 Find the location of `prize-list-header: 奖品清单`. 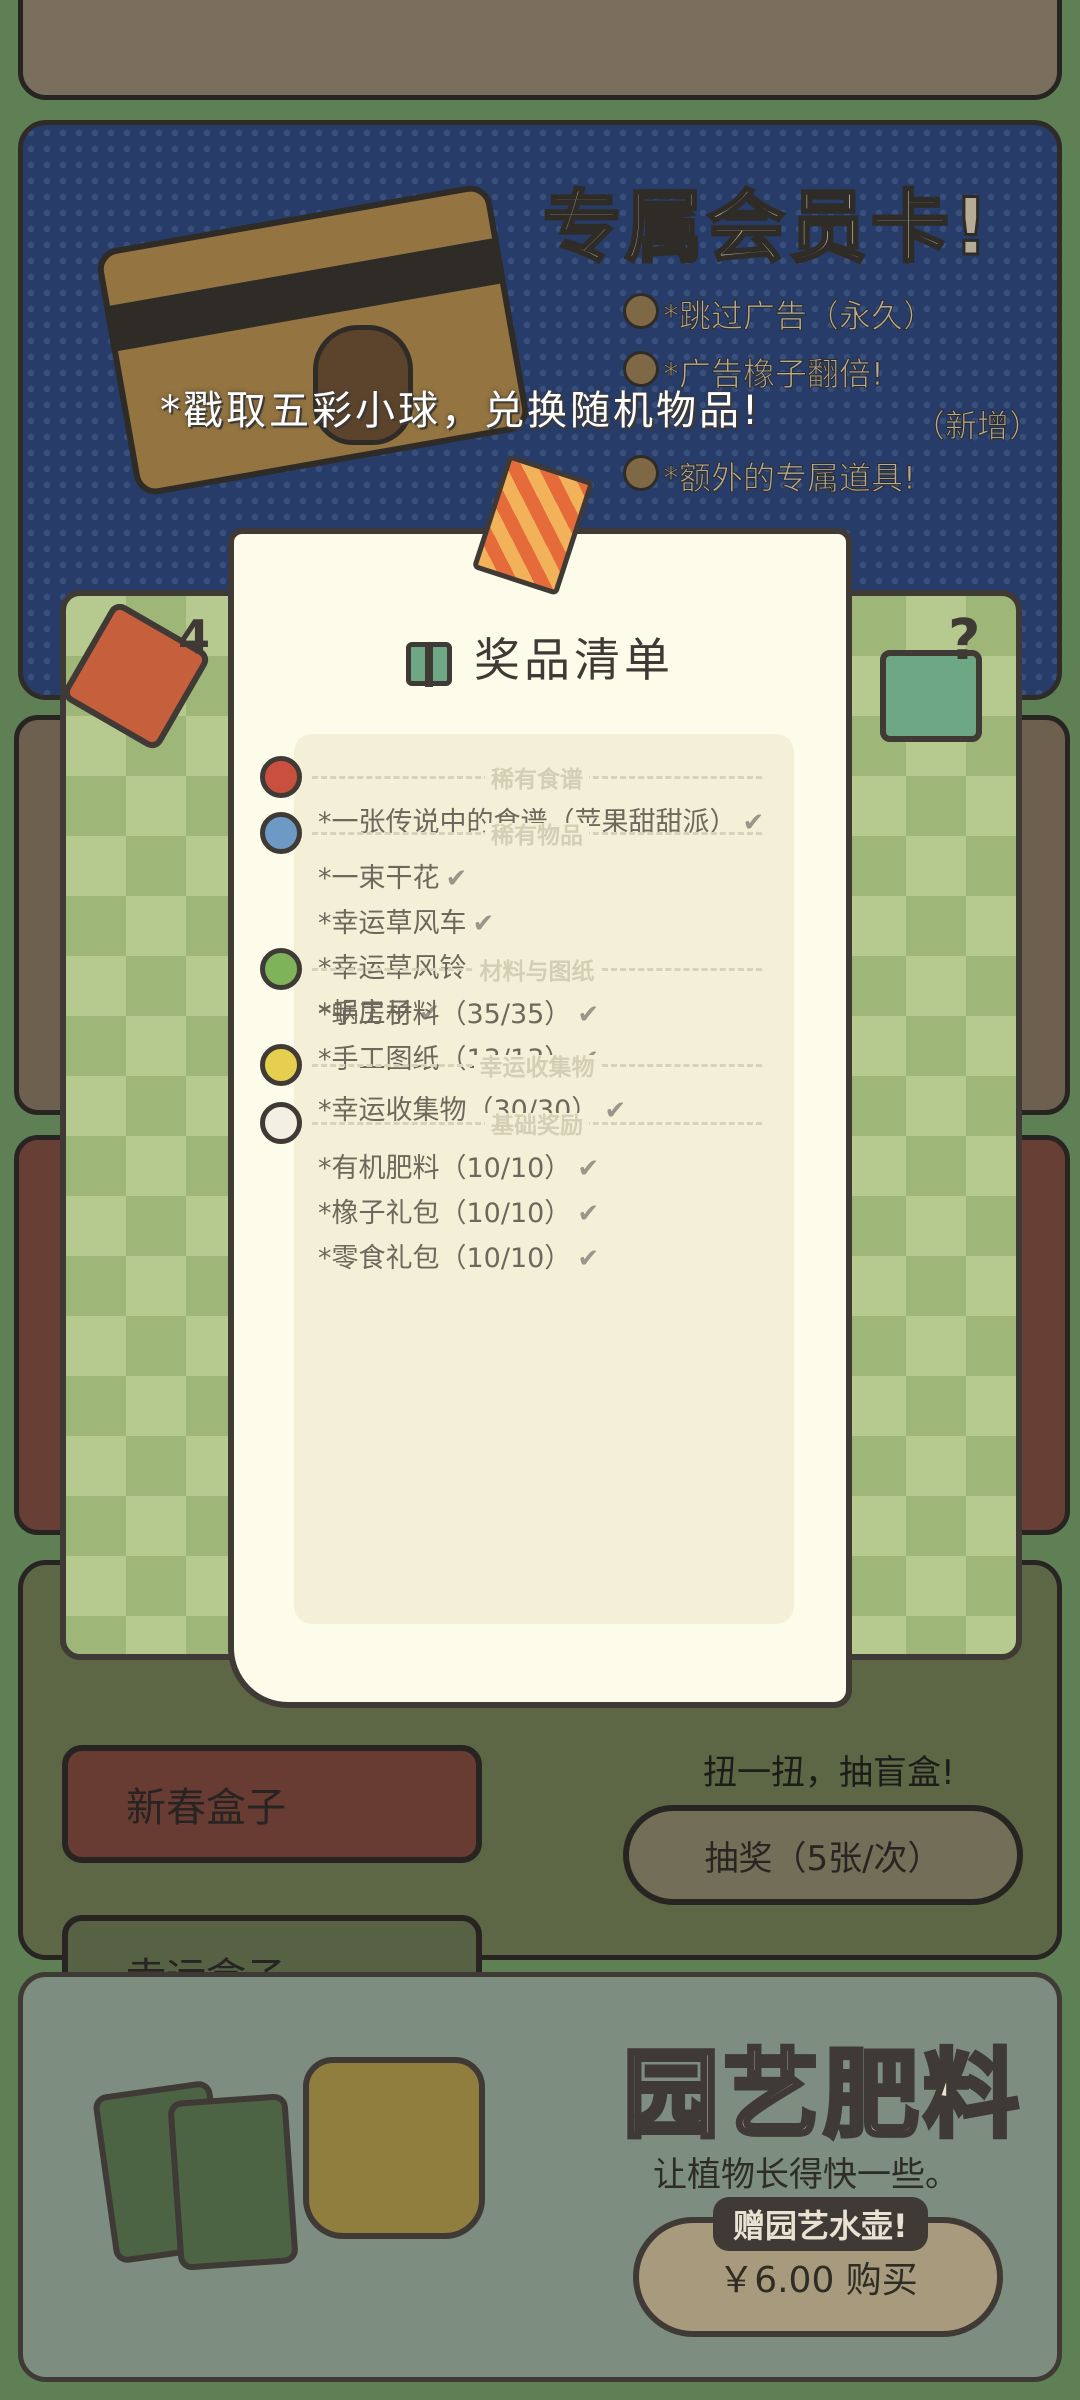

prize-list-header: 奖品清单 is located at coordinates (540, 657).